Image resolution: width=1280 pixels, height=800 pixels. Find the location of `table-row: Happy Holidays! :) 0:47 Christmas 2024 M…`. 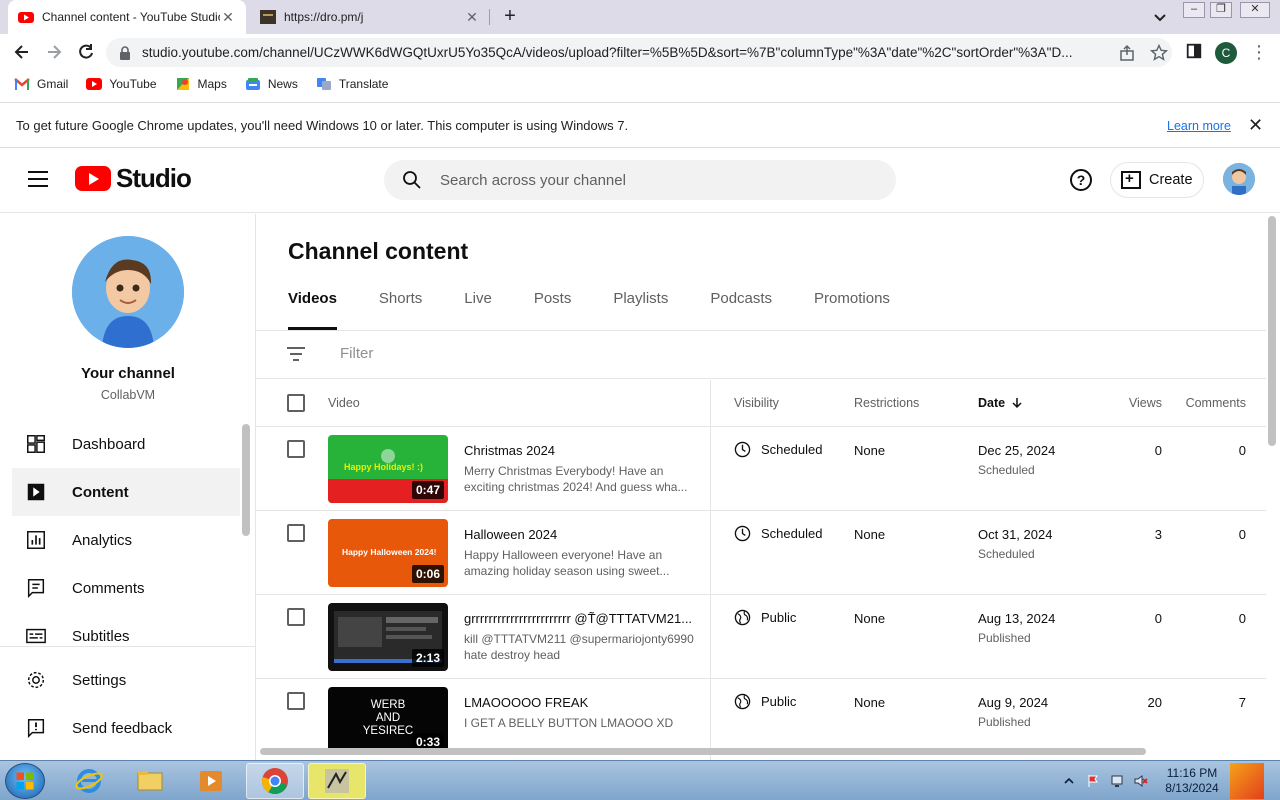

table-row: Happy Holidays! :) 0:47 Christmas 2024 M… is located at coordinates (761, 469).